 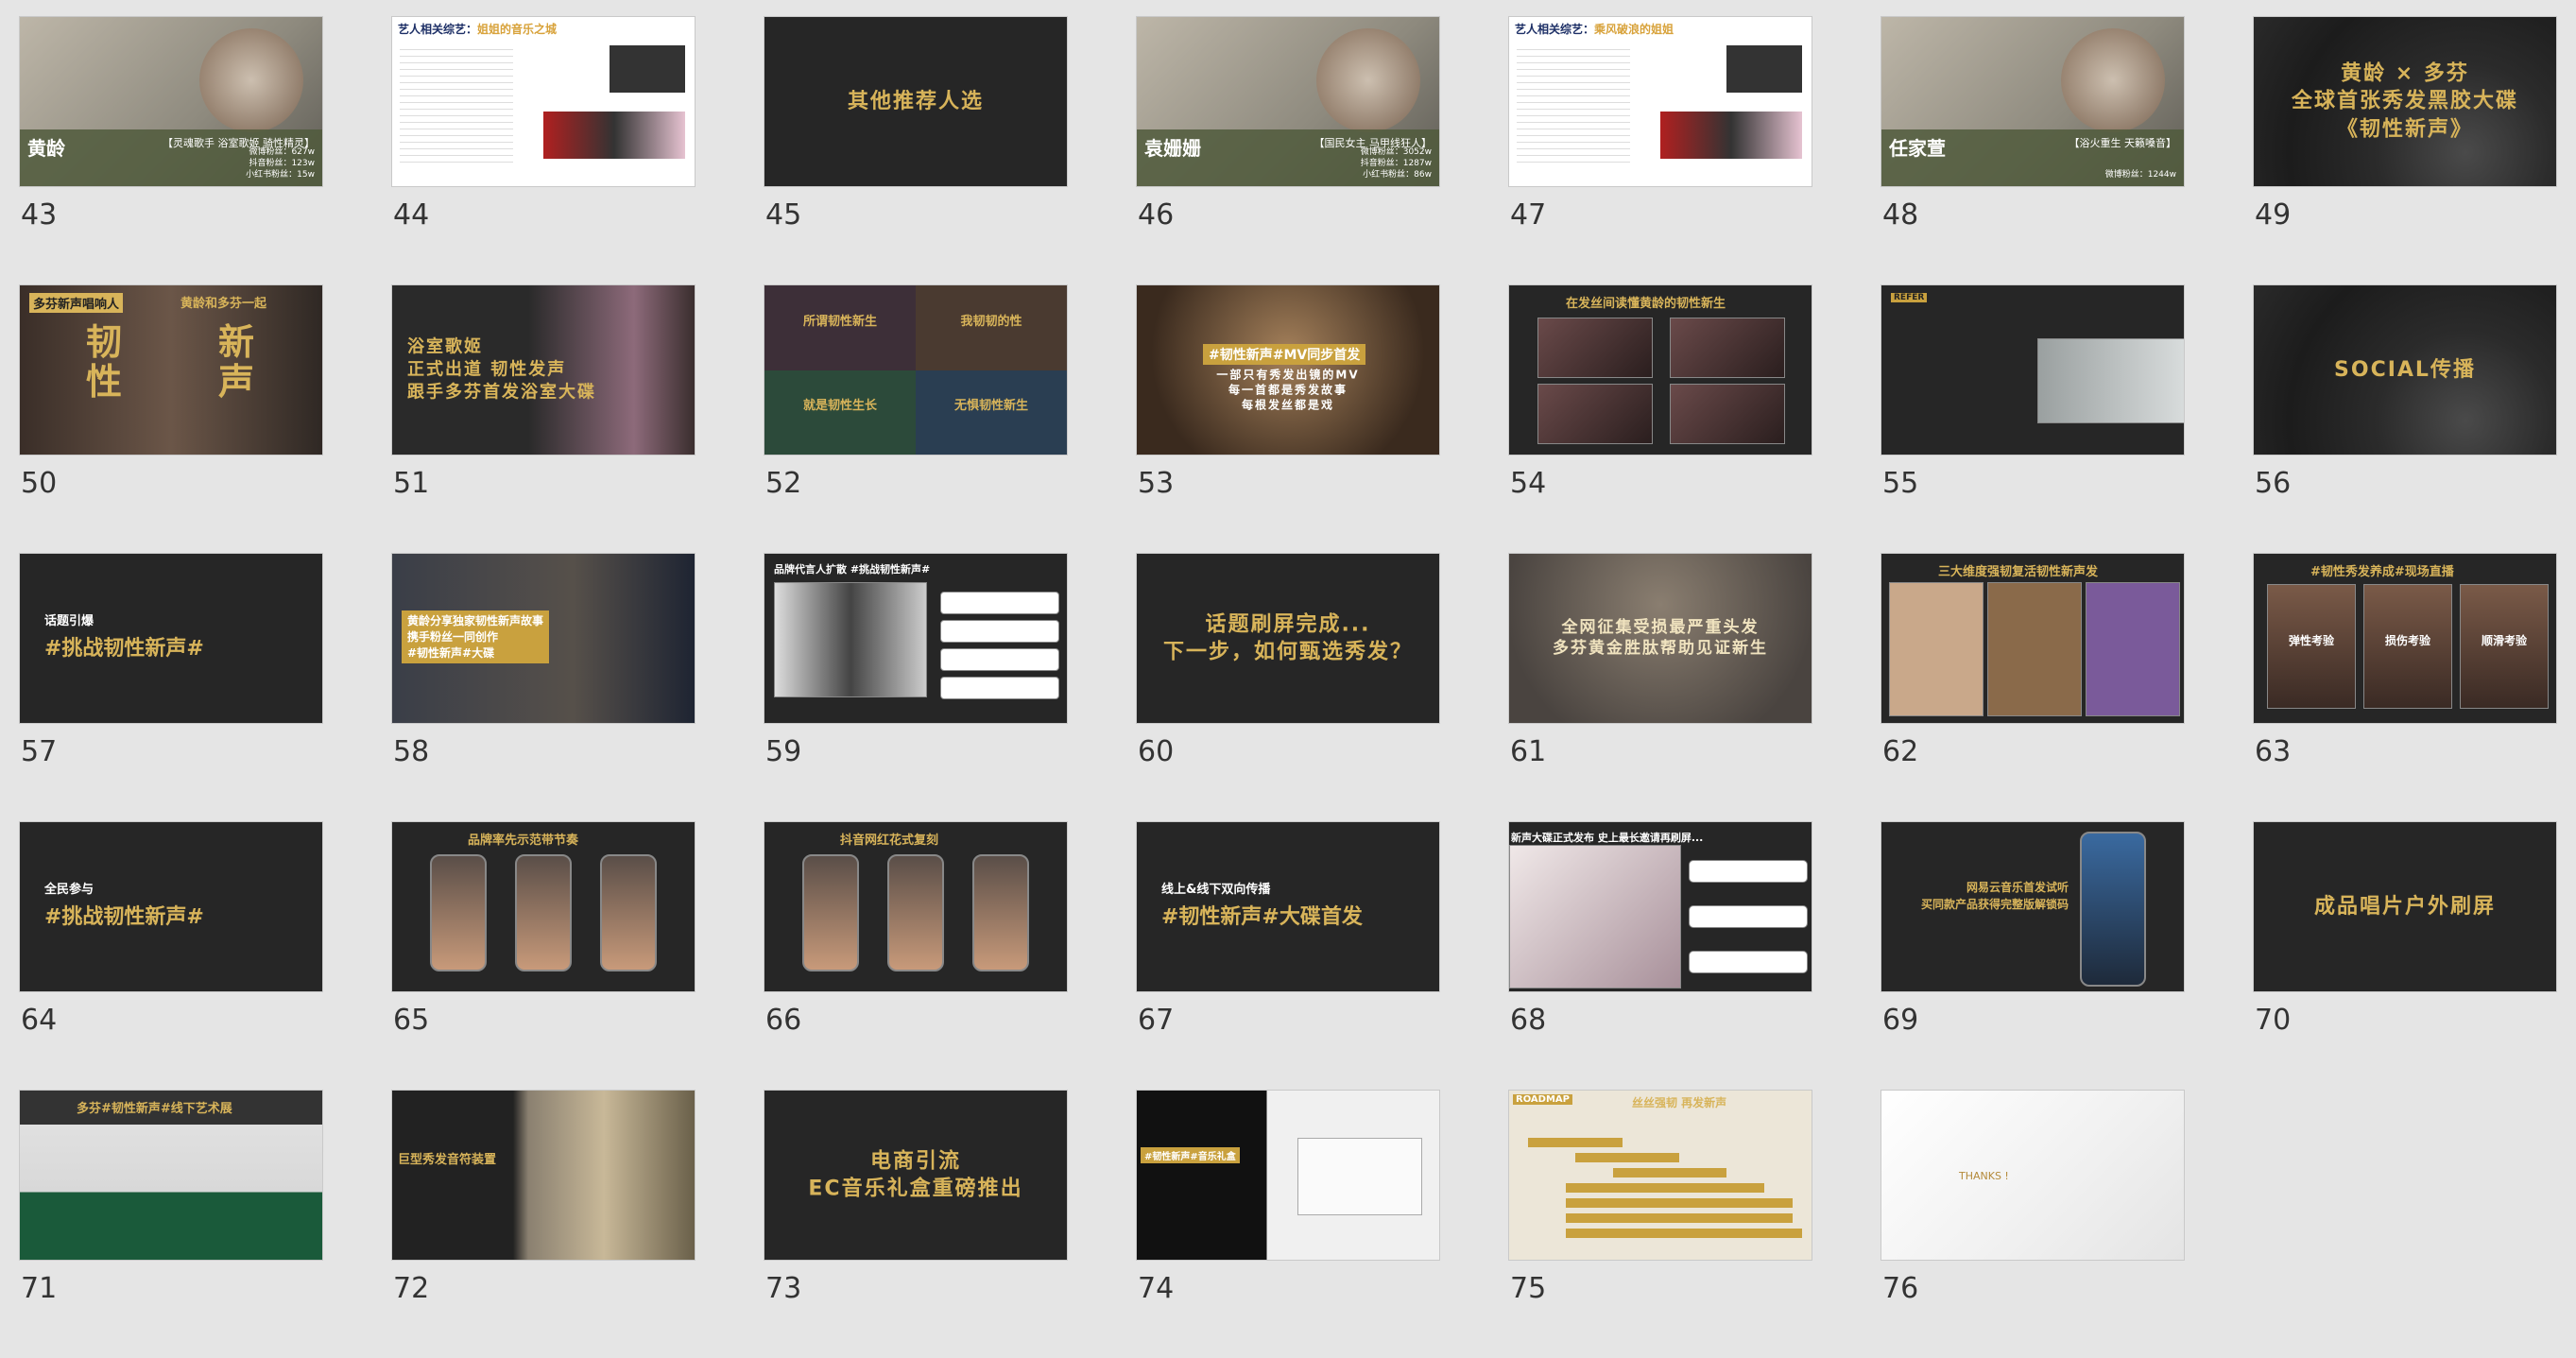 I want to click on slide-thumbnail: 巨型秀发音符装置, so click(x=543, y=1176).